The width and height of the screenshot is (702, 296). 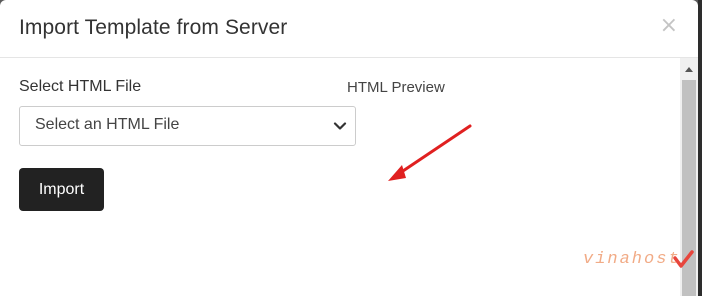 I want to click on chevron-down-icon, so click(x=340, y=126).